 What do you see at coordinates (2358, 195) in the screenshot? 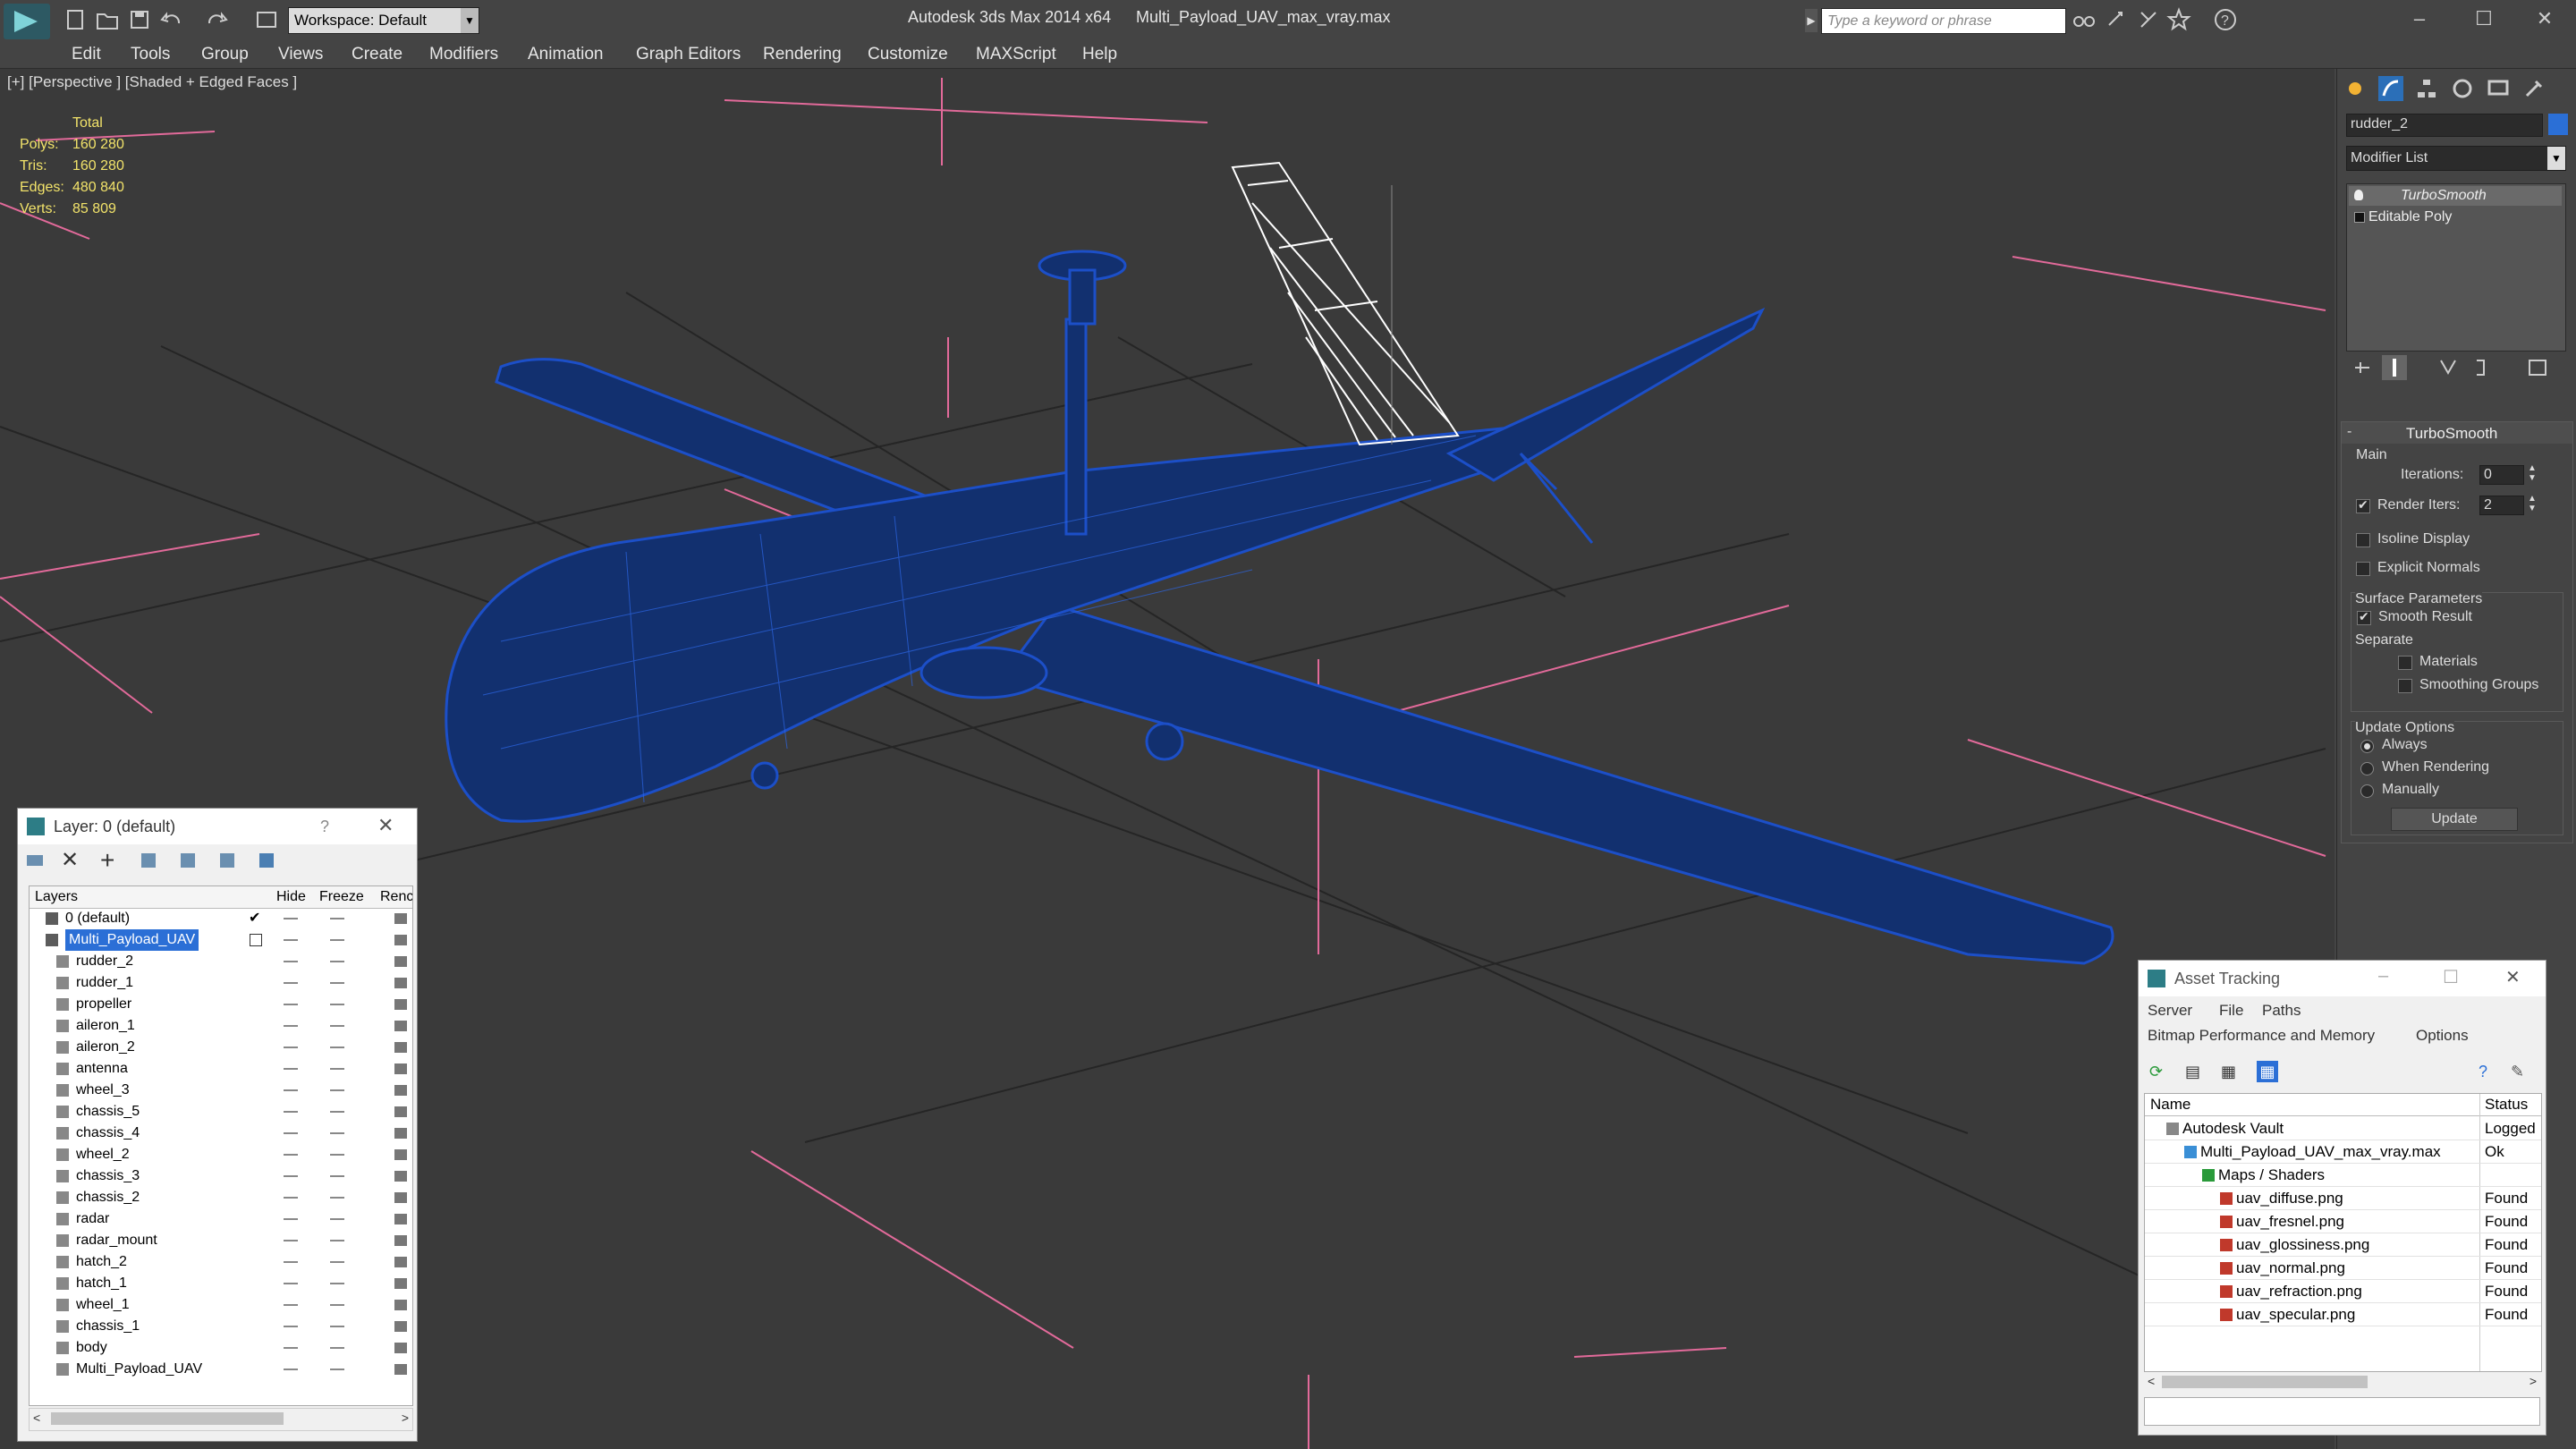
I see `lightbulb-icon` at bounding box center [2358, 195].